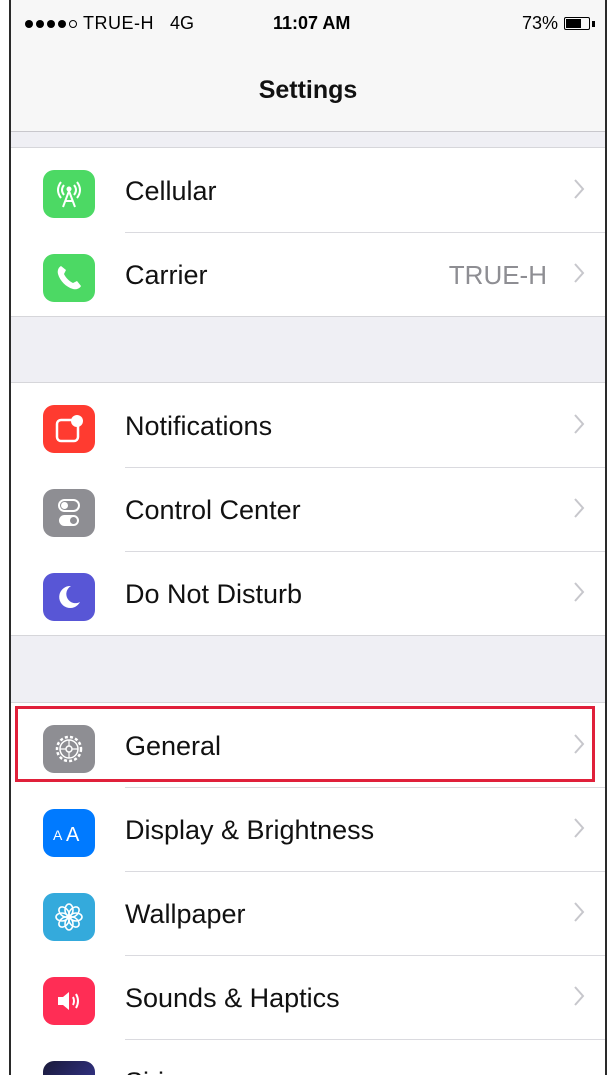 The height and width of the screenshot is (1075, 611). What do you see at coordinates (312, 23) in the screenshot?
I see `status-time: 11:07 AM` at bounding box center [312, 23].